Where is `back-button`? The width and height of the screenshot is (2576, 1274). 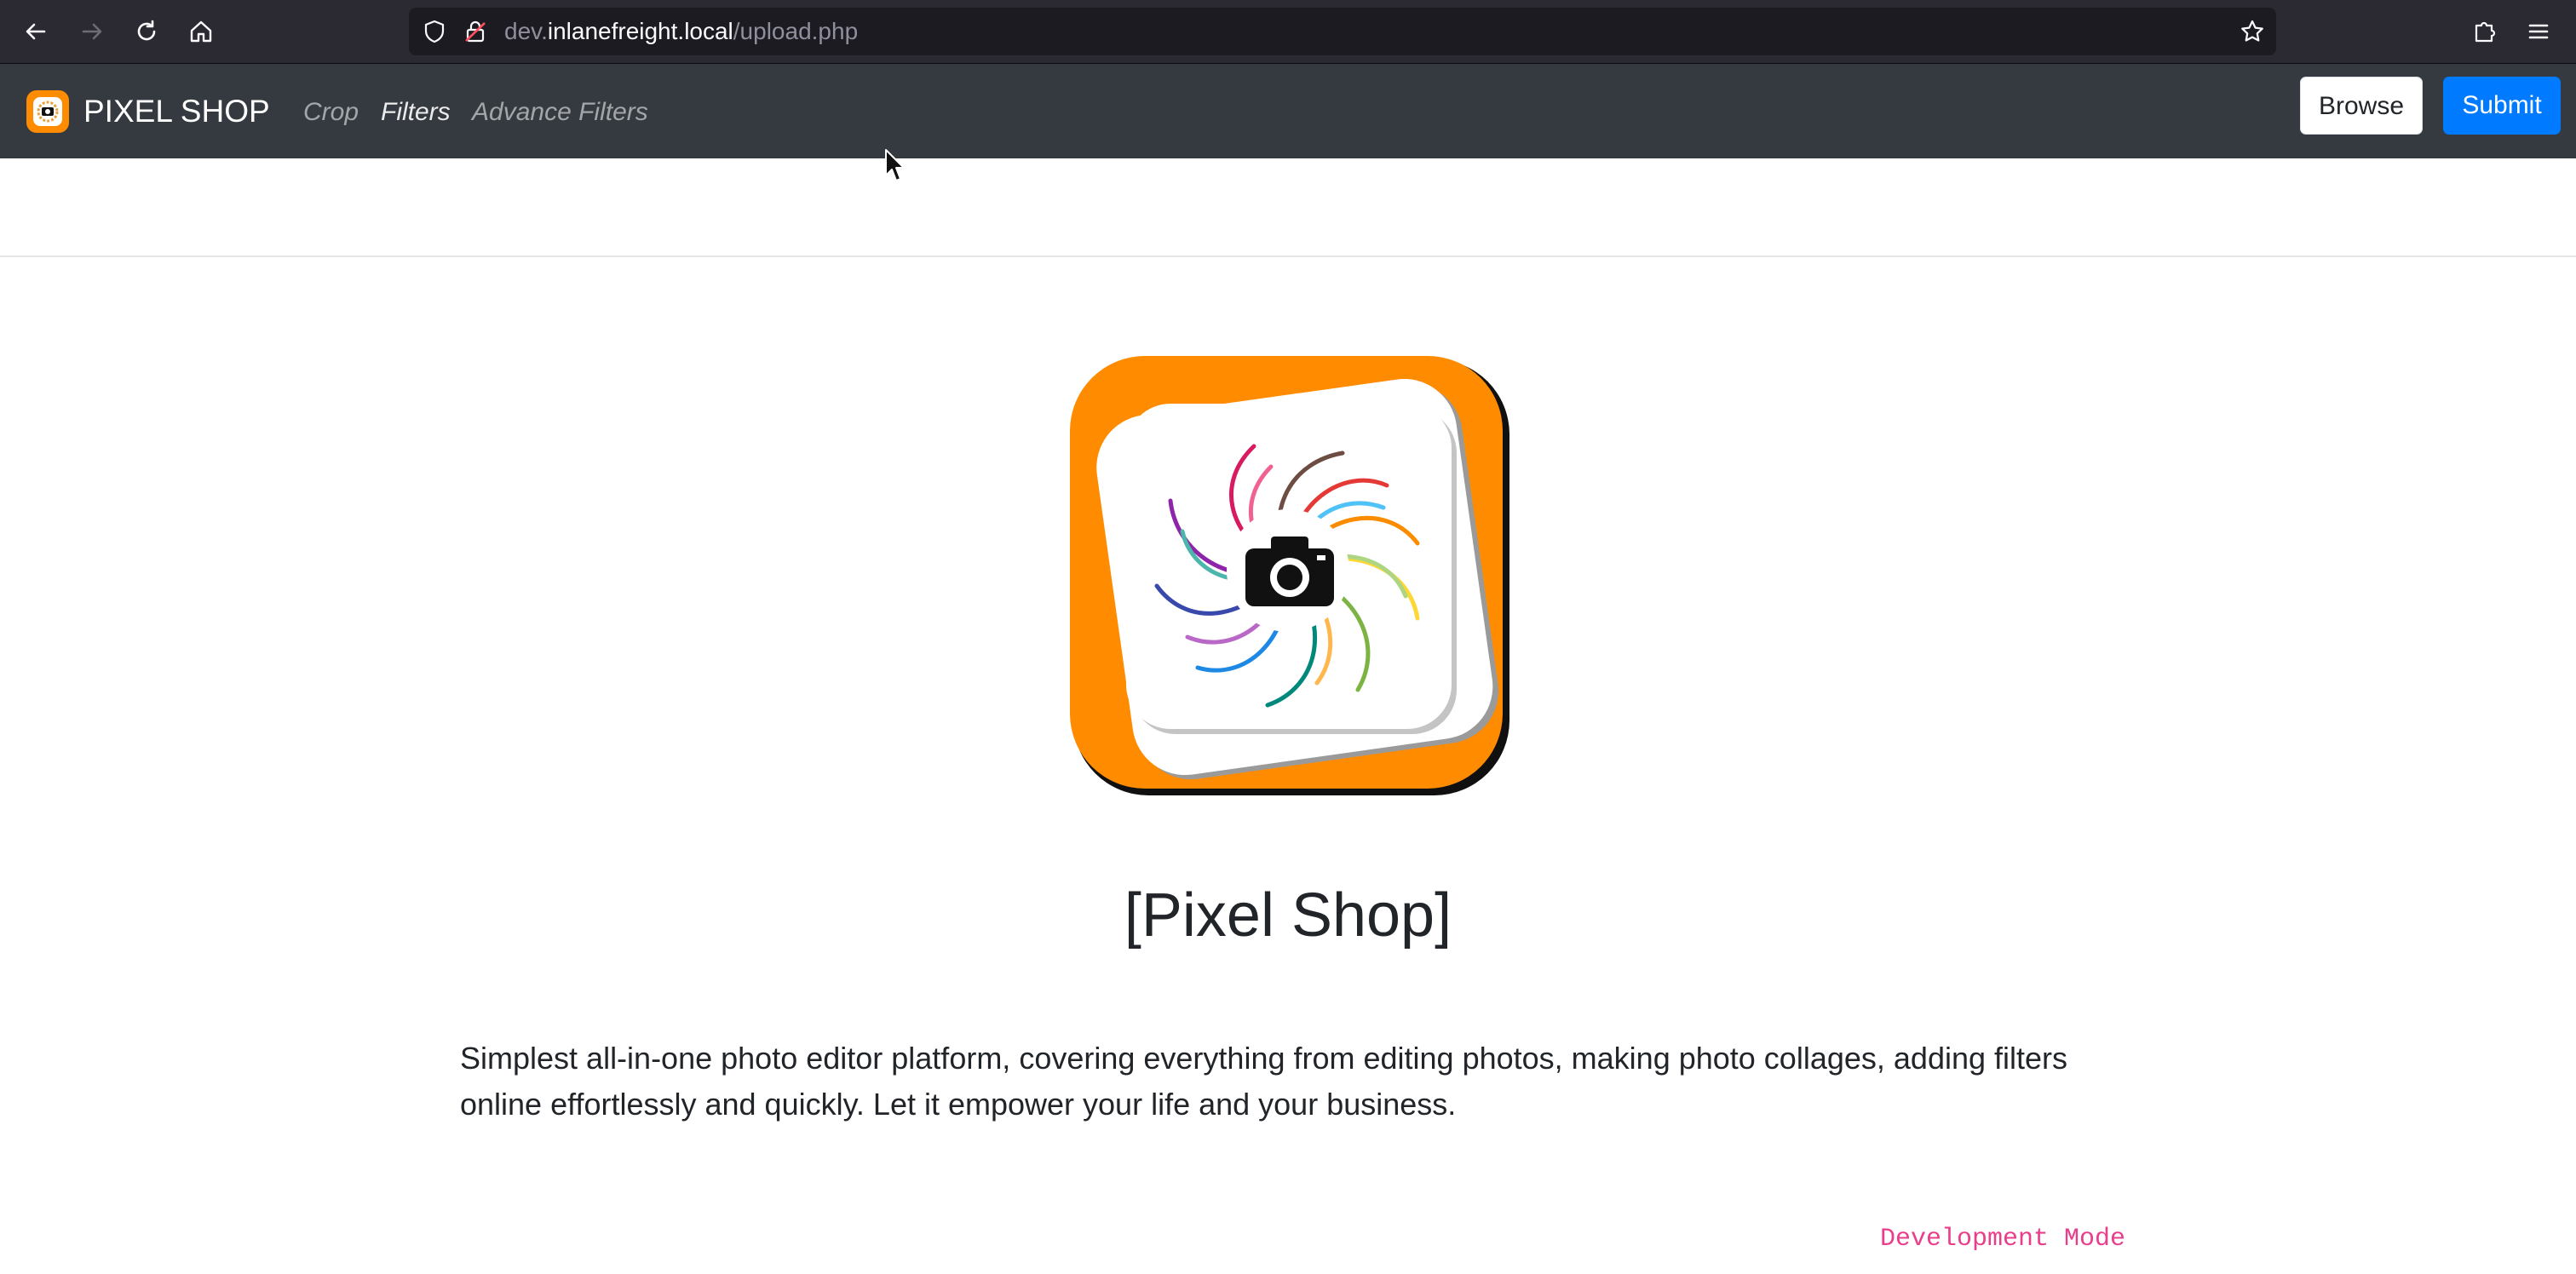
back-button is located at coordinates (36, 31).